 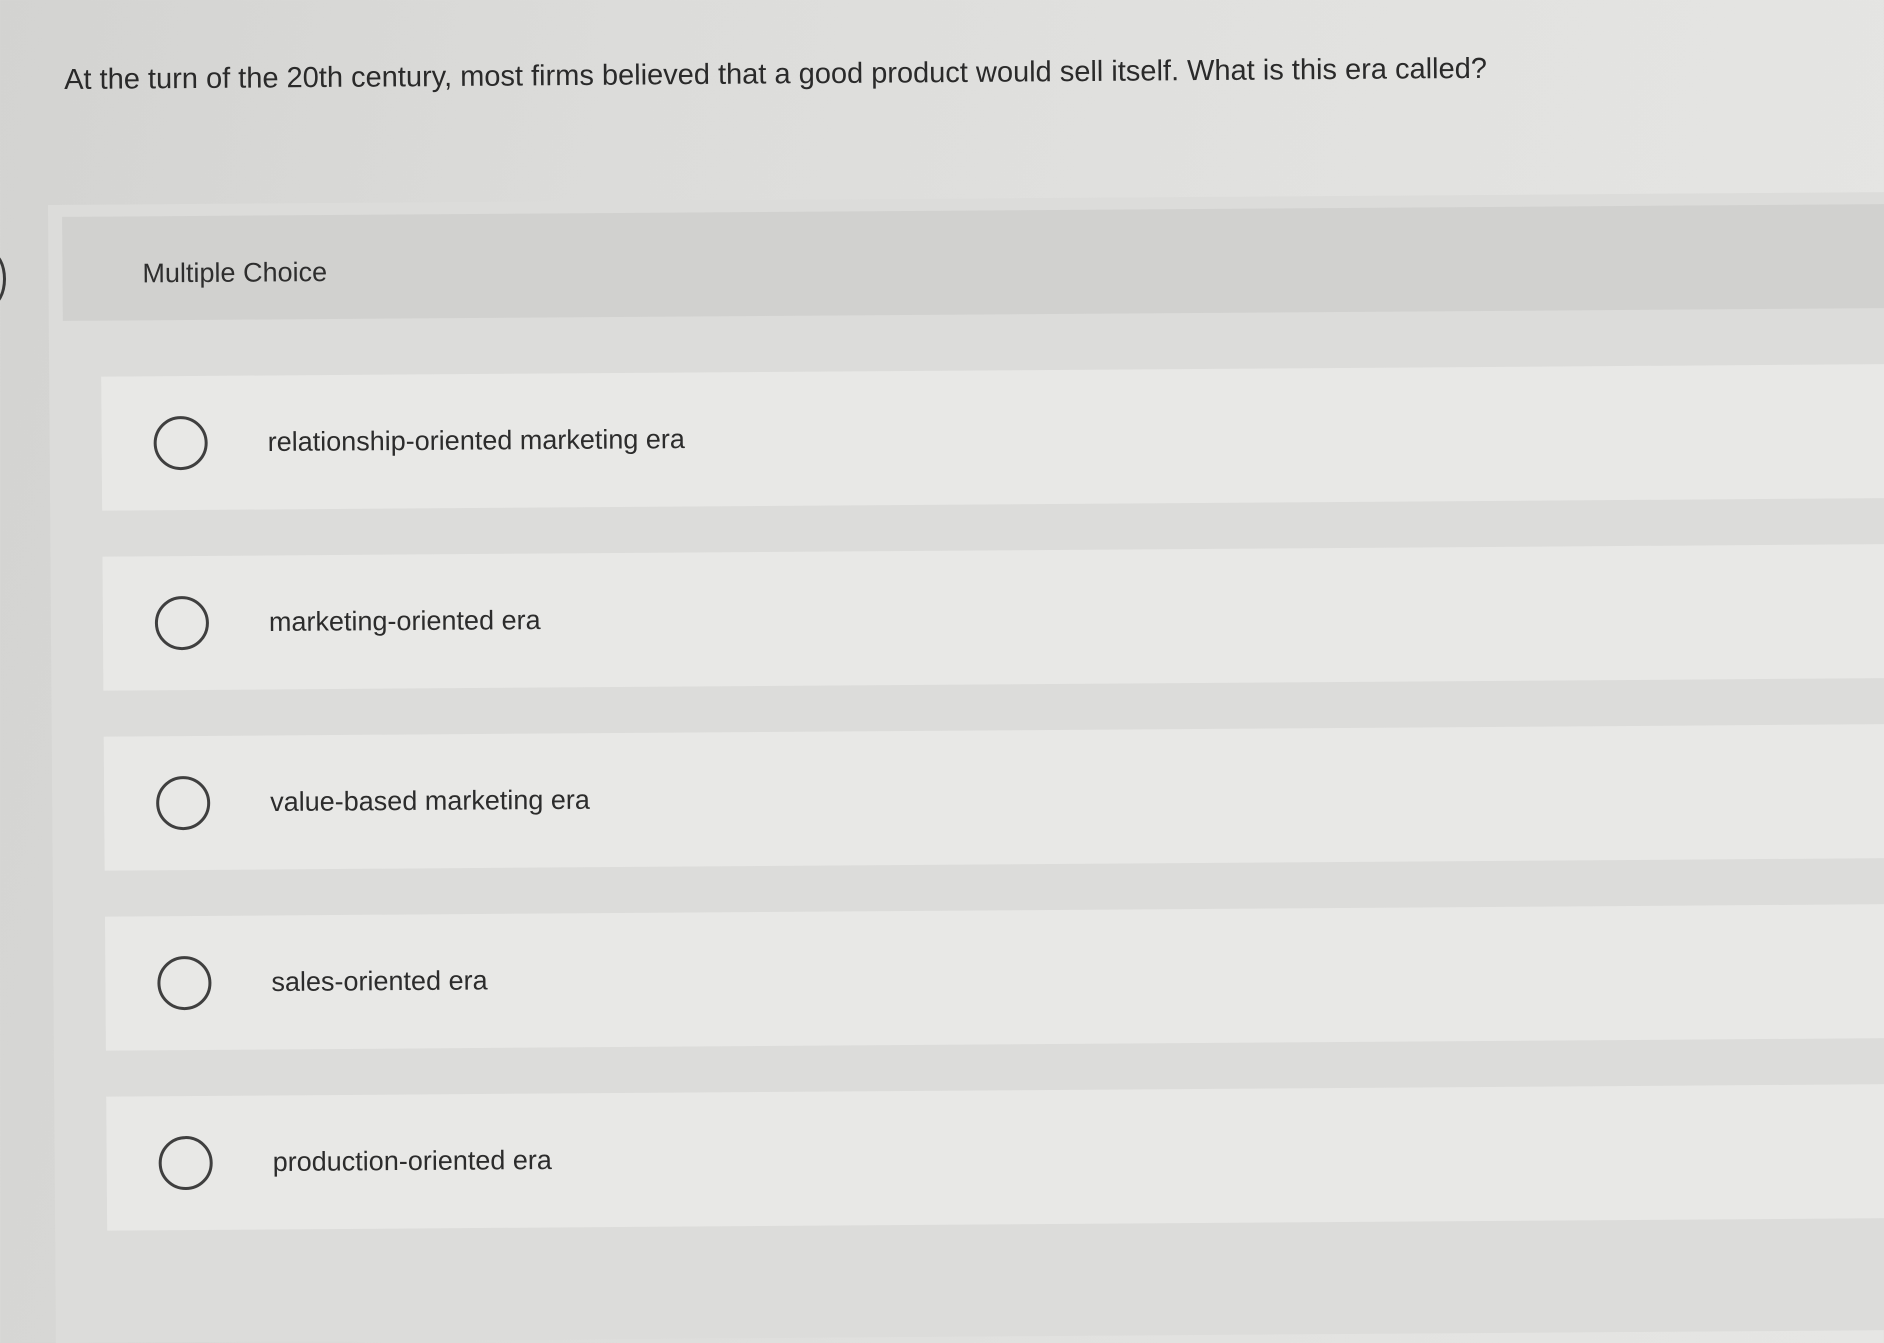 What do you see at coordinates (995, 1157) in the screenshot?
I see `answer-option: production-oriented era` at bounding box center [995, 1157].